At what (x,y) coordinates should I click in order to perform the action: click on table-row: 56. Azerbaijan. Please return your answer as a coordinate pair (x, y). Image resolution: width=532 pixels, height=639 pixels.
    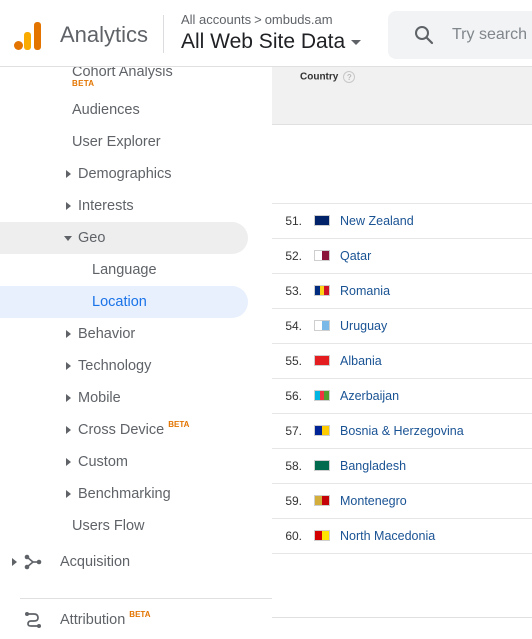
    Looking at the image, I should click on (402, 396).